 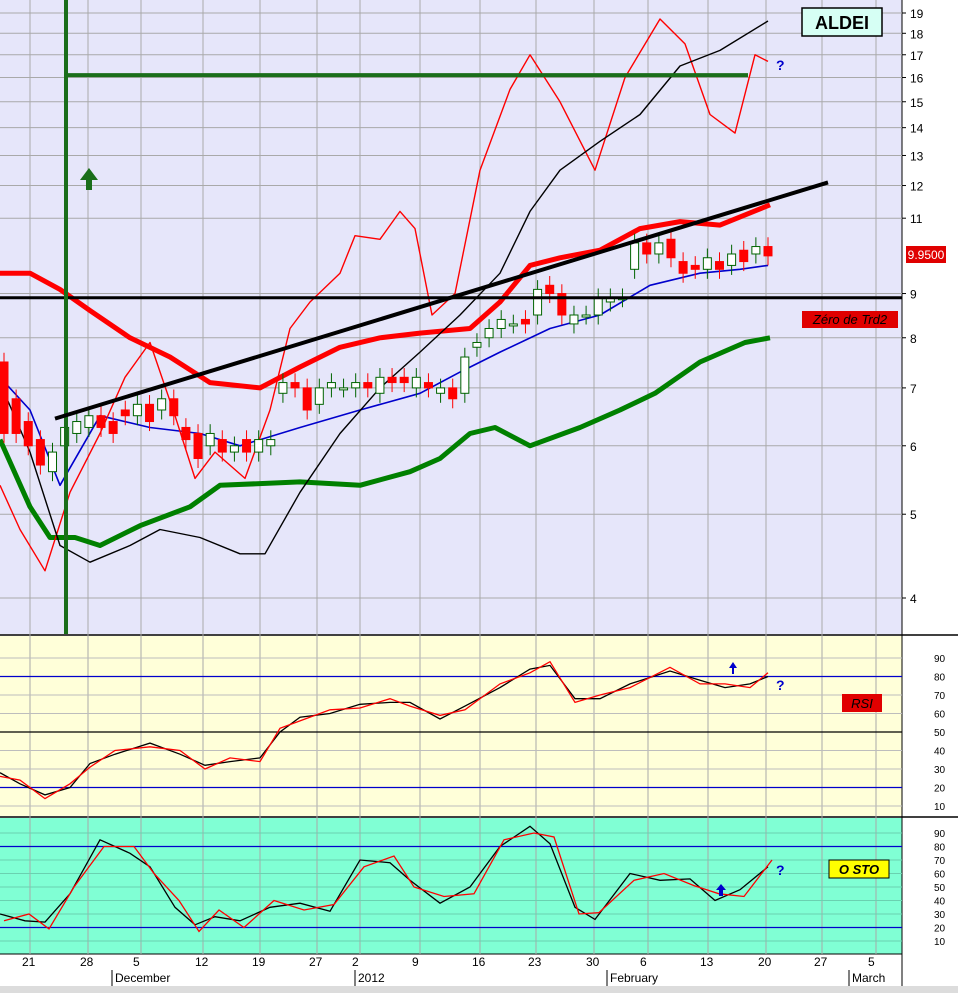 I want to click on sto-question-mark: ?, so click(x=780, y=870).